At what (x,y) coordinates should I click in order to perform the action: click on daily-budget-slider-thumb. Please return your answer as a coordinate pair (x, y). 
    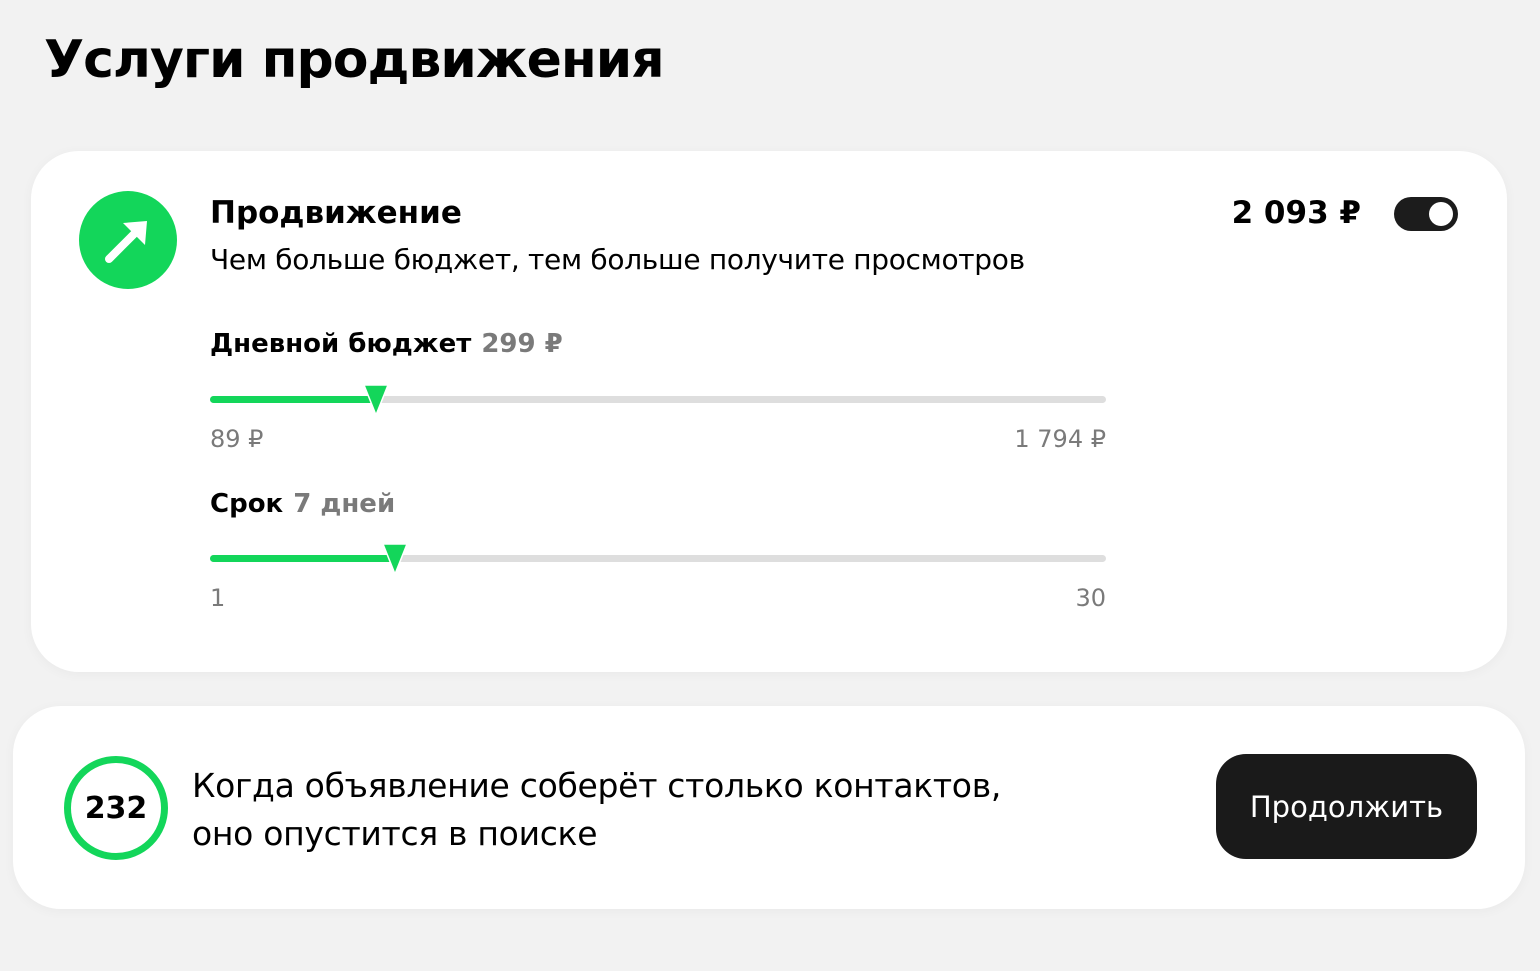
    Looking at the image, I should click on (376, 400).